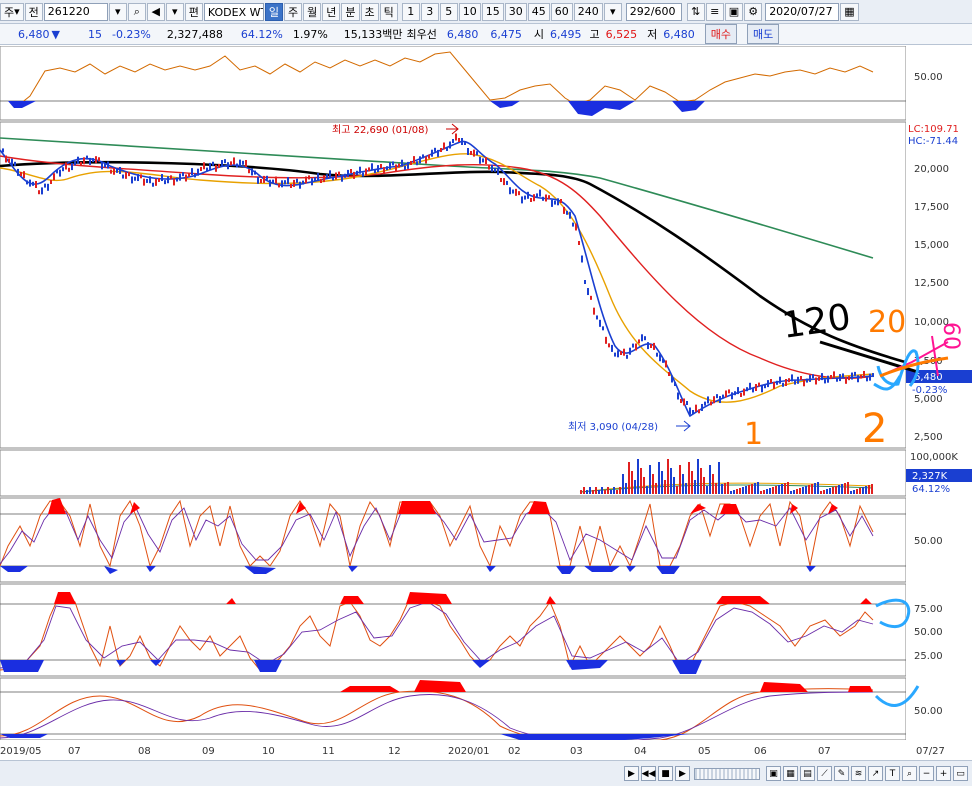 This screenshot has height=786, width=972. What do you see at coordinates (12, 11) in the screenshot?
I see `market-select: 주 ▾` at bounding box center [12, 11].